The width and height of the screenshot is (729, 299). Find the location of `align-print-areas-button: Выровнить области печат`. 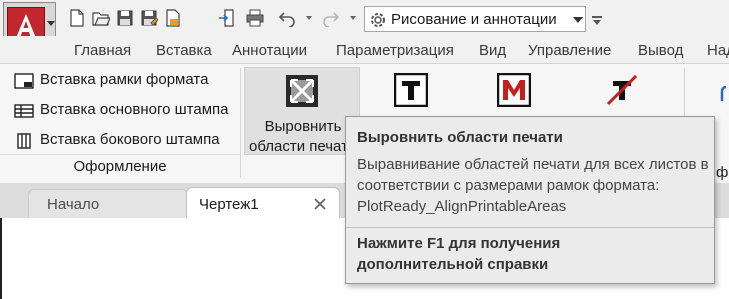

align-print-areas-button: Выровнить области печат is located at coordinates (302, 111).